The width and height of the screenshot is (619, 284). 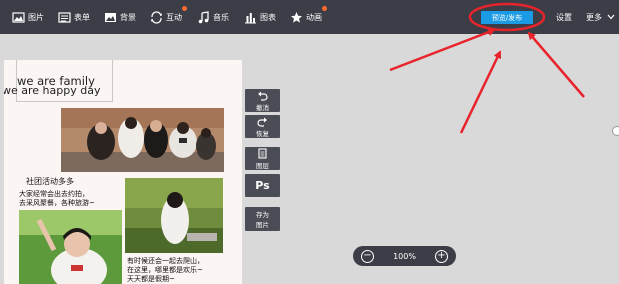 I want to click on toolbar-item-form: 表单, so click(x=74, y=17).